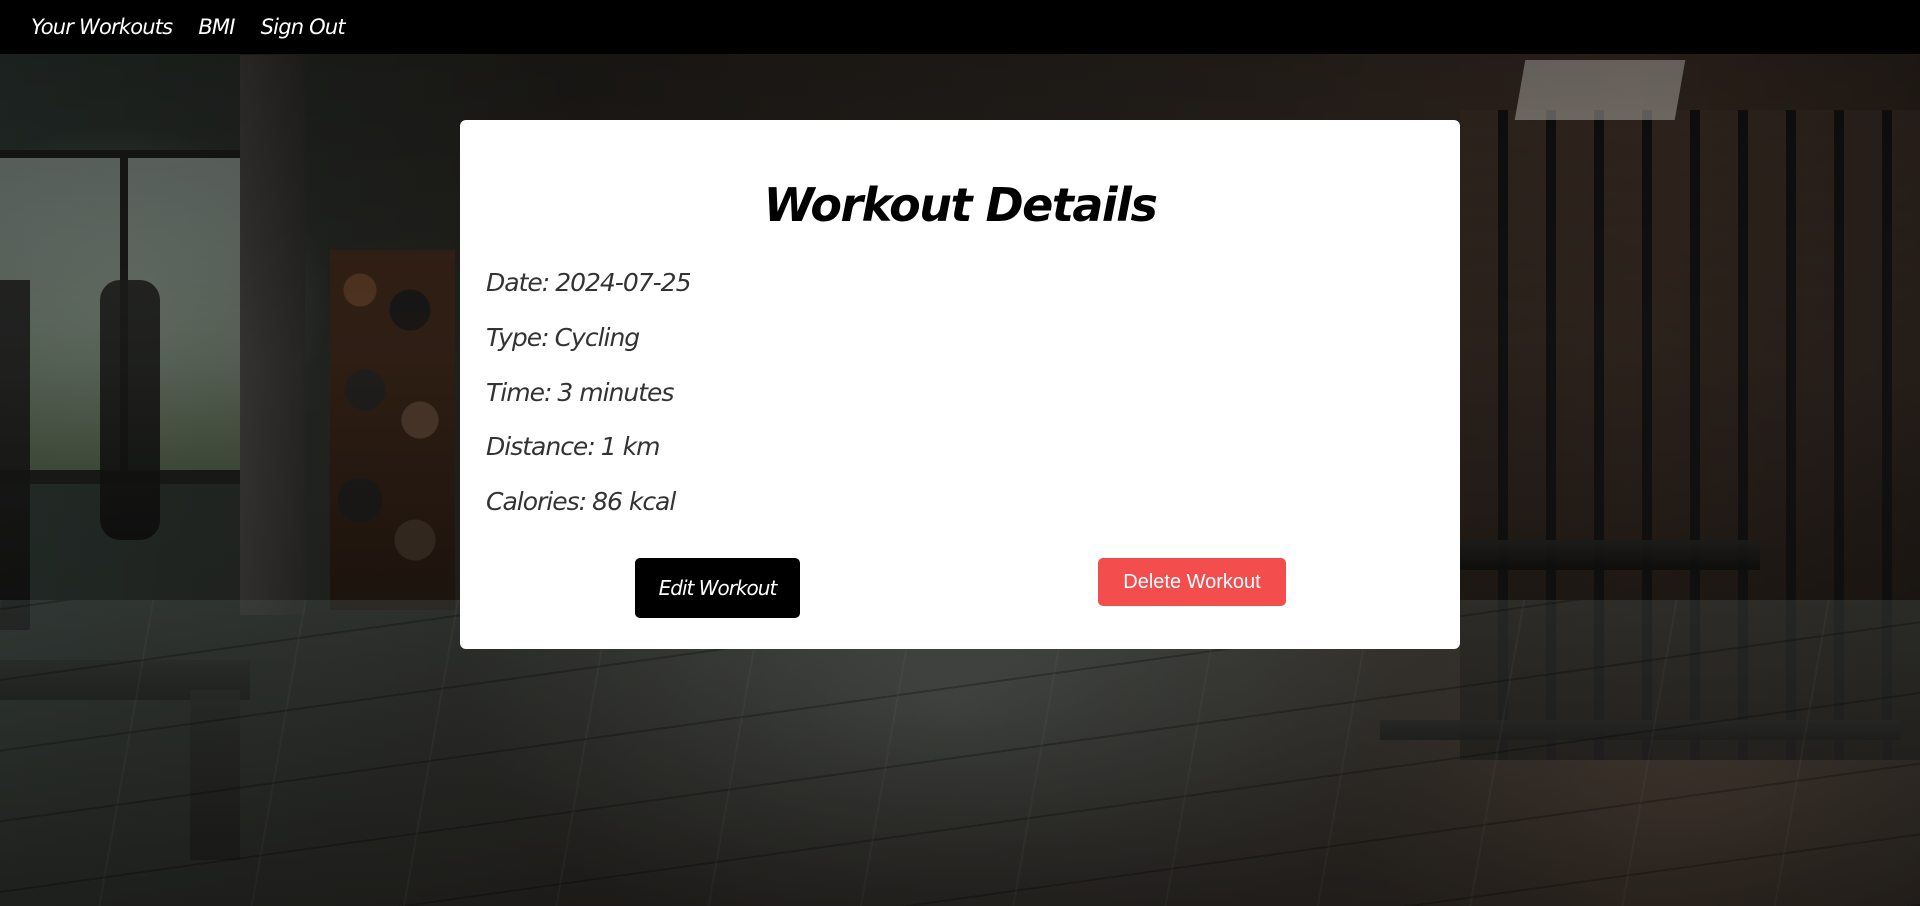 The width and height of the screenshot is (1920, 906). What do you see at coordinates (615, 392) in the screenshot?
I see `detail-time-value: 3 minutes` at bounding box center [615, 392].